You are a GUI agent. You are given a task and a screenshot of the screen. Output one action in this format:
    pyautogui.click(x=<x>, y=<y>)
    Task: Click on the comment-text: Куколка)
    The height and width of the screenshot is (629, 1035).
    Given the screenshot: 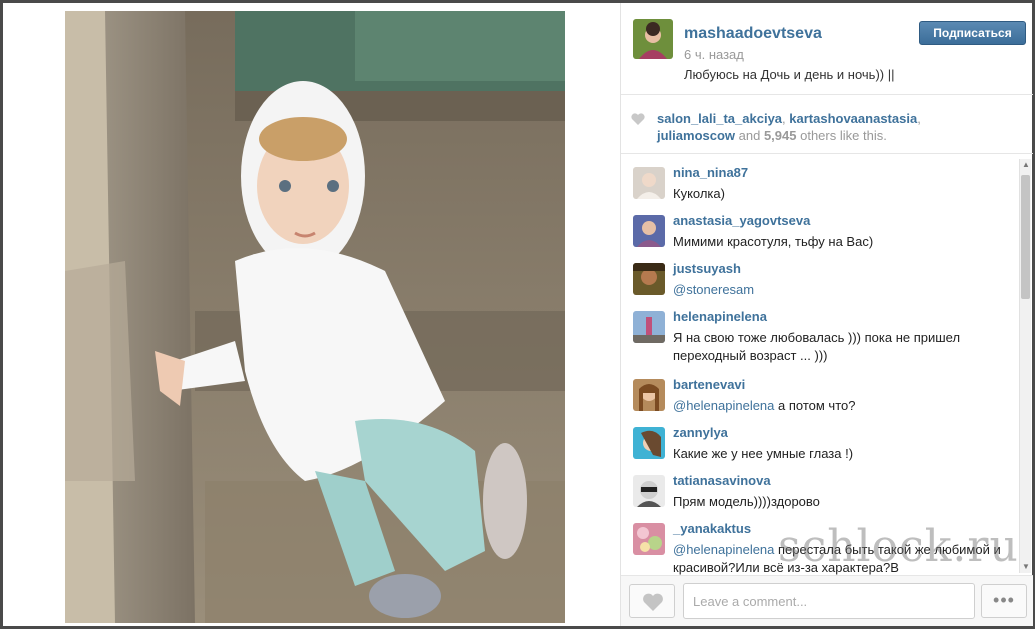 What is the action you would take?
    pyautogui.click(x=699, y=193)
    